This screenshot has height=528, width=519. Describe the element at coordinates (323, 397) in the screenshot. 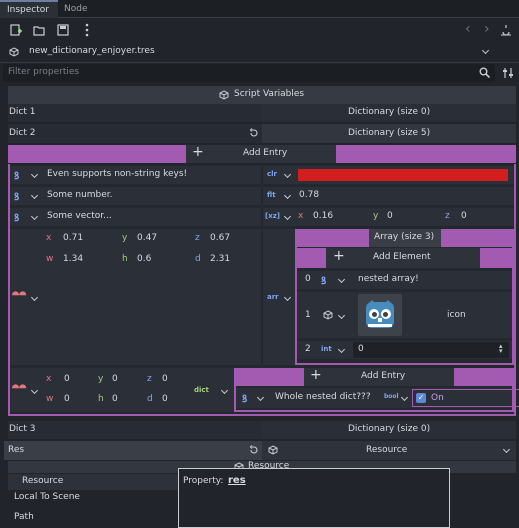

I see `nested-entry-key: Whole nested dict???` at that location.